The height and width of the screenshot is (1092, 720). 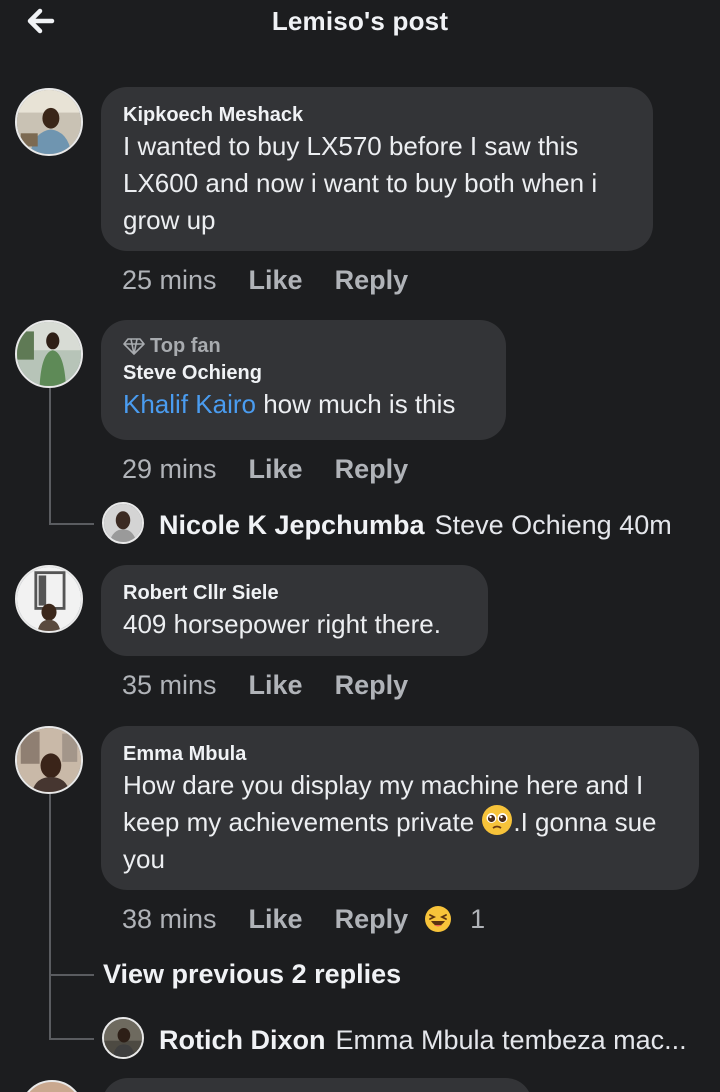 What do you see at coordinates (497, 820) in the screenshot?
I see `pleading-face-emoji` at bounding box center [497, 820].